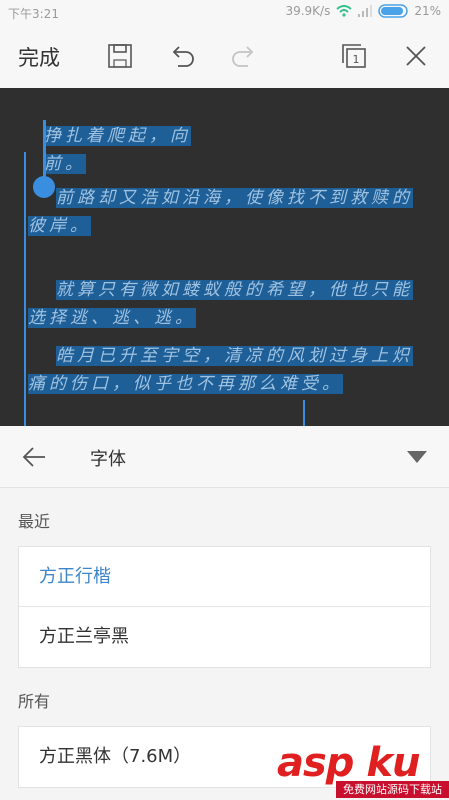  What do you see at coordinates (356, 59) in the screenshot?
I see `svg-text: 1` at bounding box center [356, 59].